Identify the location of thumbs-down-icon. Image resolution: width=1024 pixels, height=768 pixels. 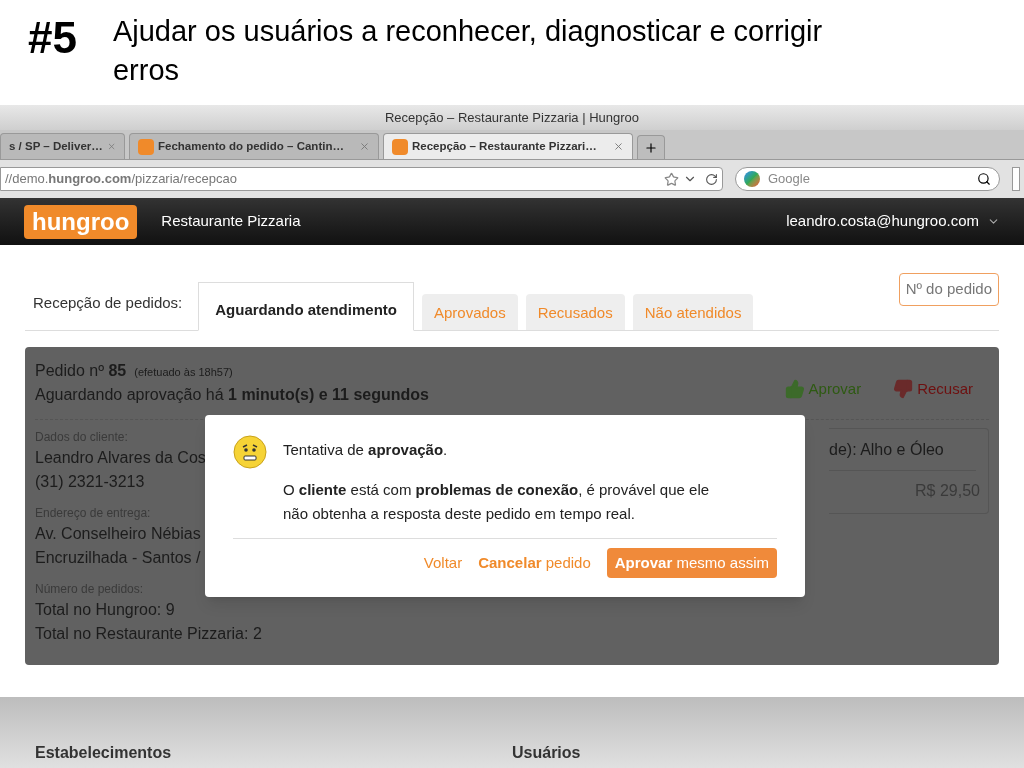
(903, 389).